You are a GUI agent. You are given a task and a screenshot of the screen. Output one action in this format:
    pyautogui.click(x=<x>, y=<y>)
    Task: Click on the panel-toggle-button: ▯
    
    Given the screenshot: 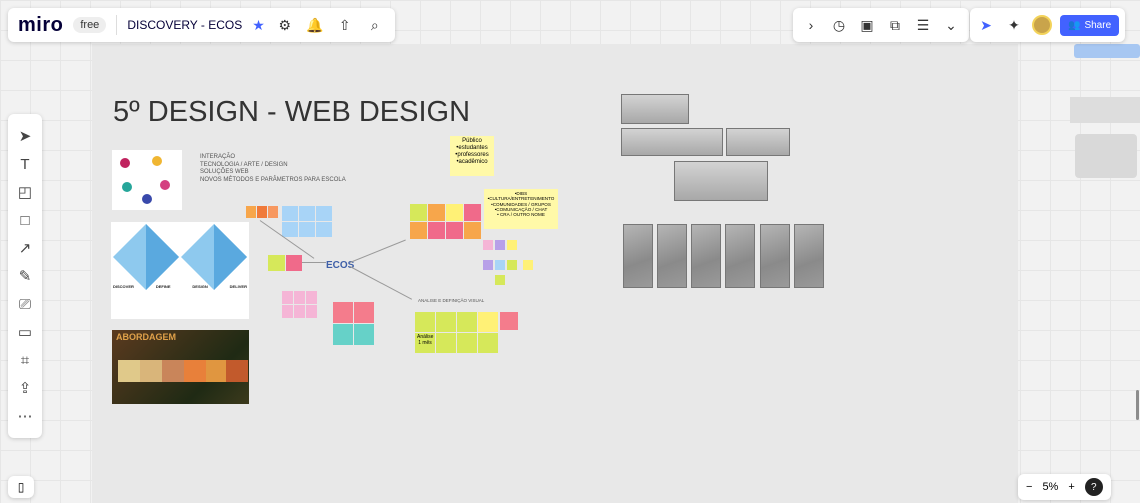 What is the action you would take?
    pyautogui.click(x=21, y=487)
    